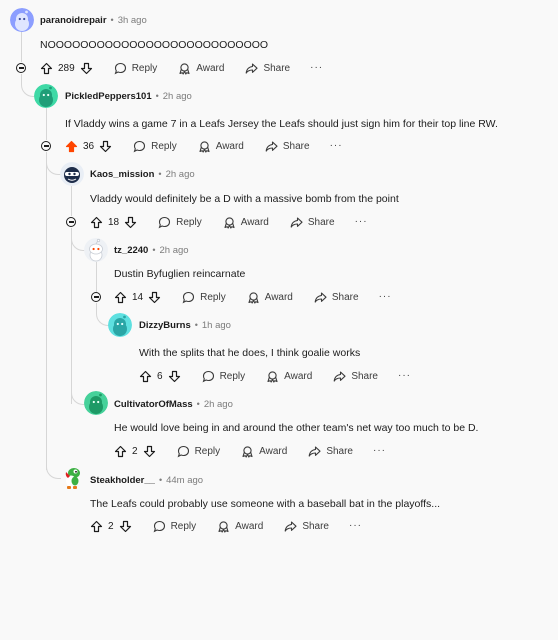 This screenshot has height=640, width=558. What do you see at coordinates (132, 20) in the screenshot?
I see `timestamp: 3h ago` at bounding box center [132, 20].